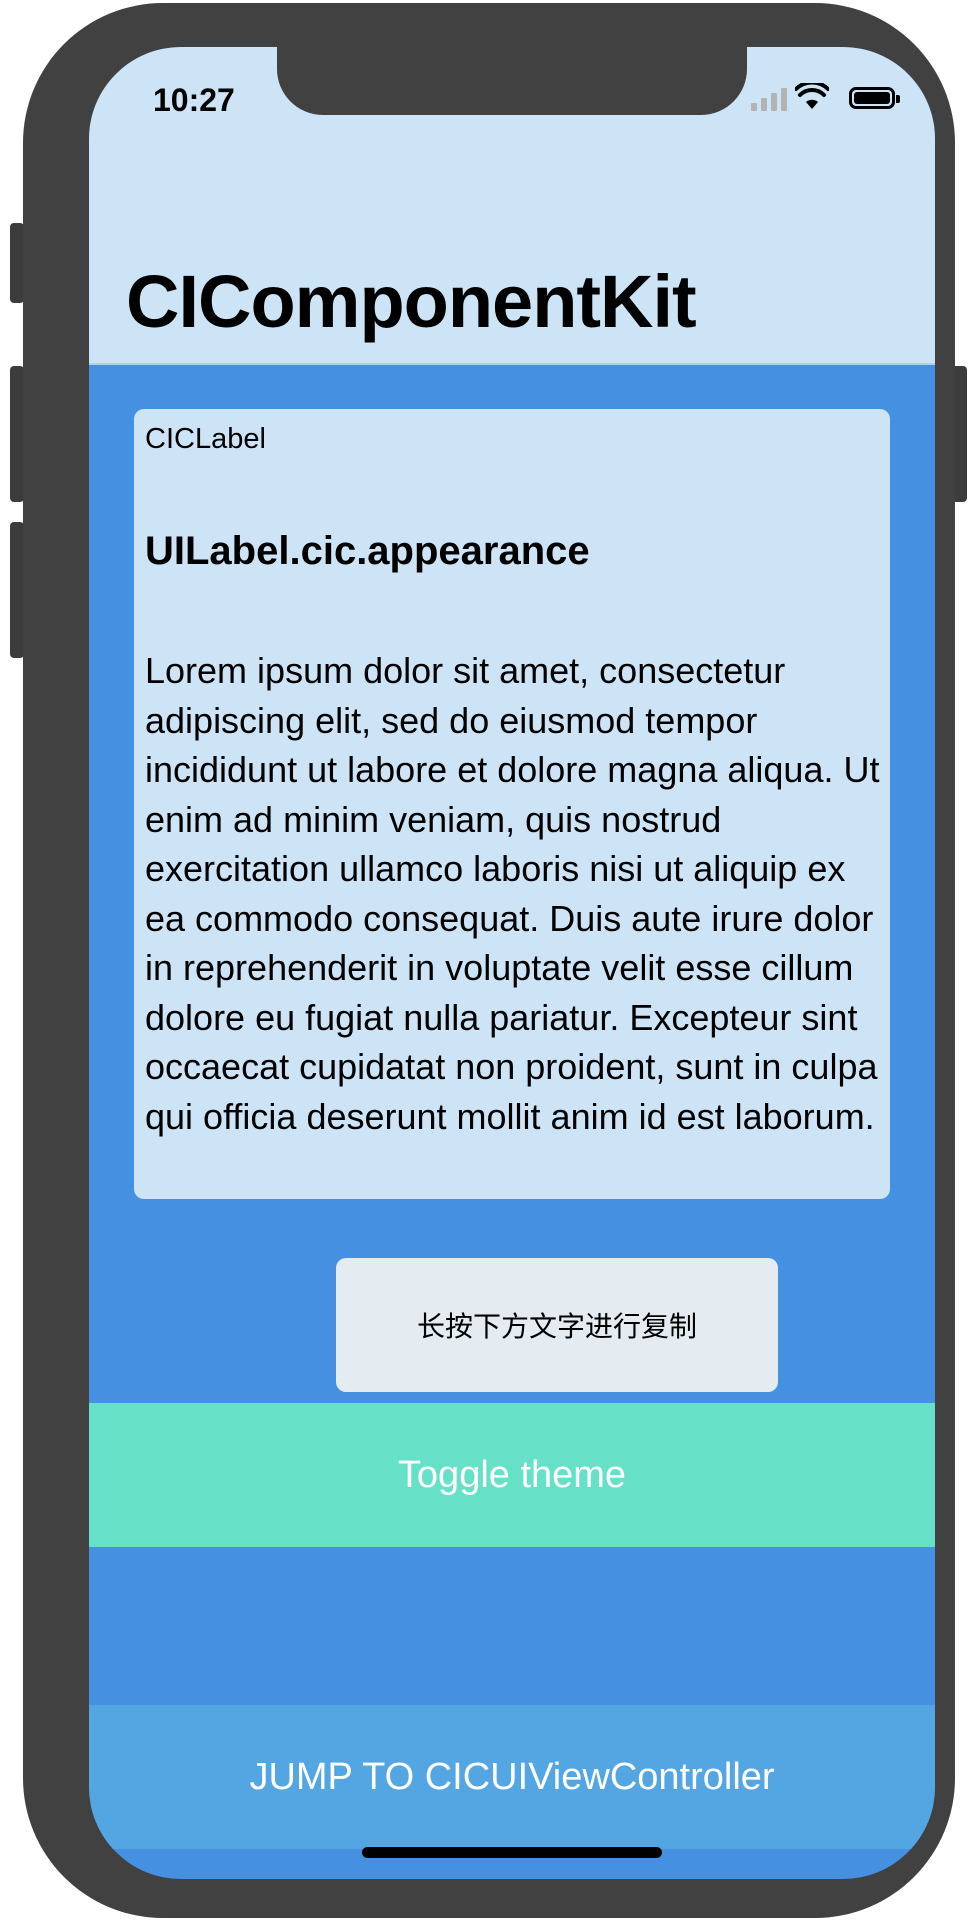 This screenshot has height=1922, width=978. I want to click on toggle-theme-button: Toggle theme, so click(512, 1475).